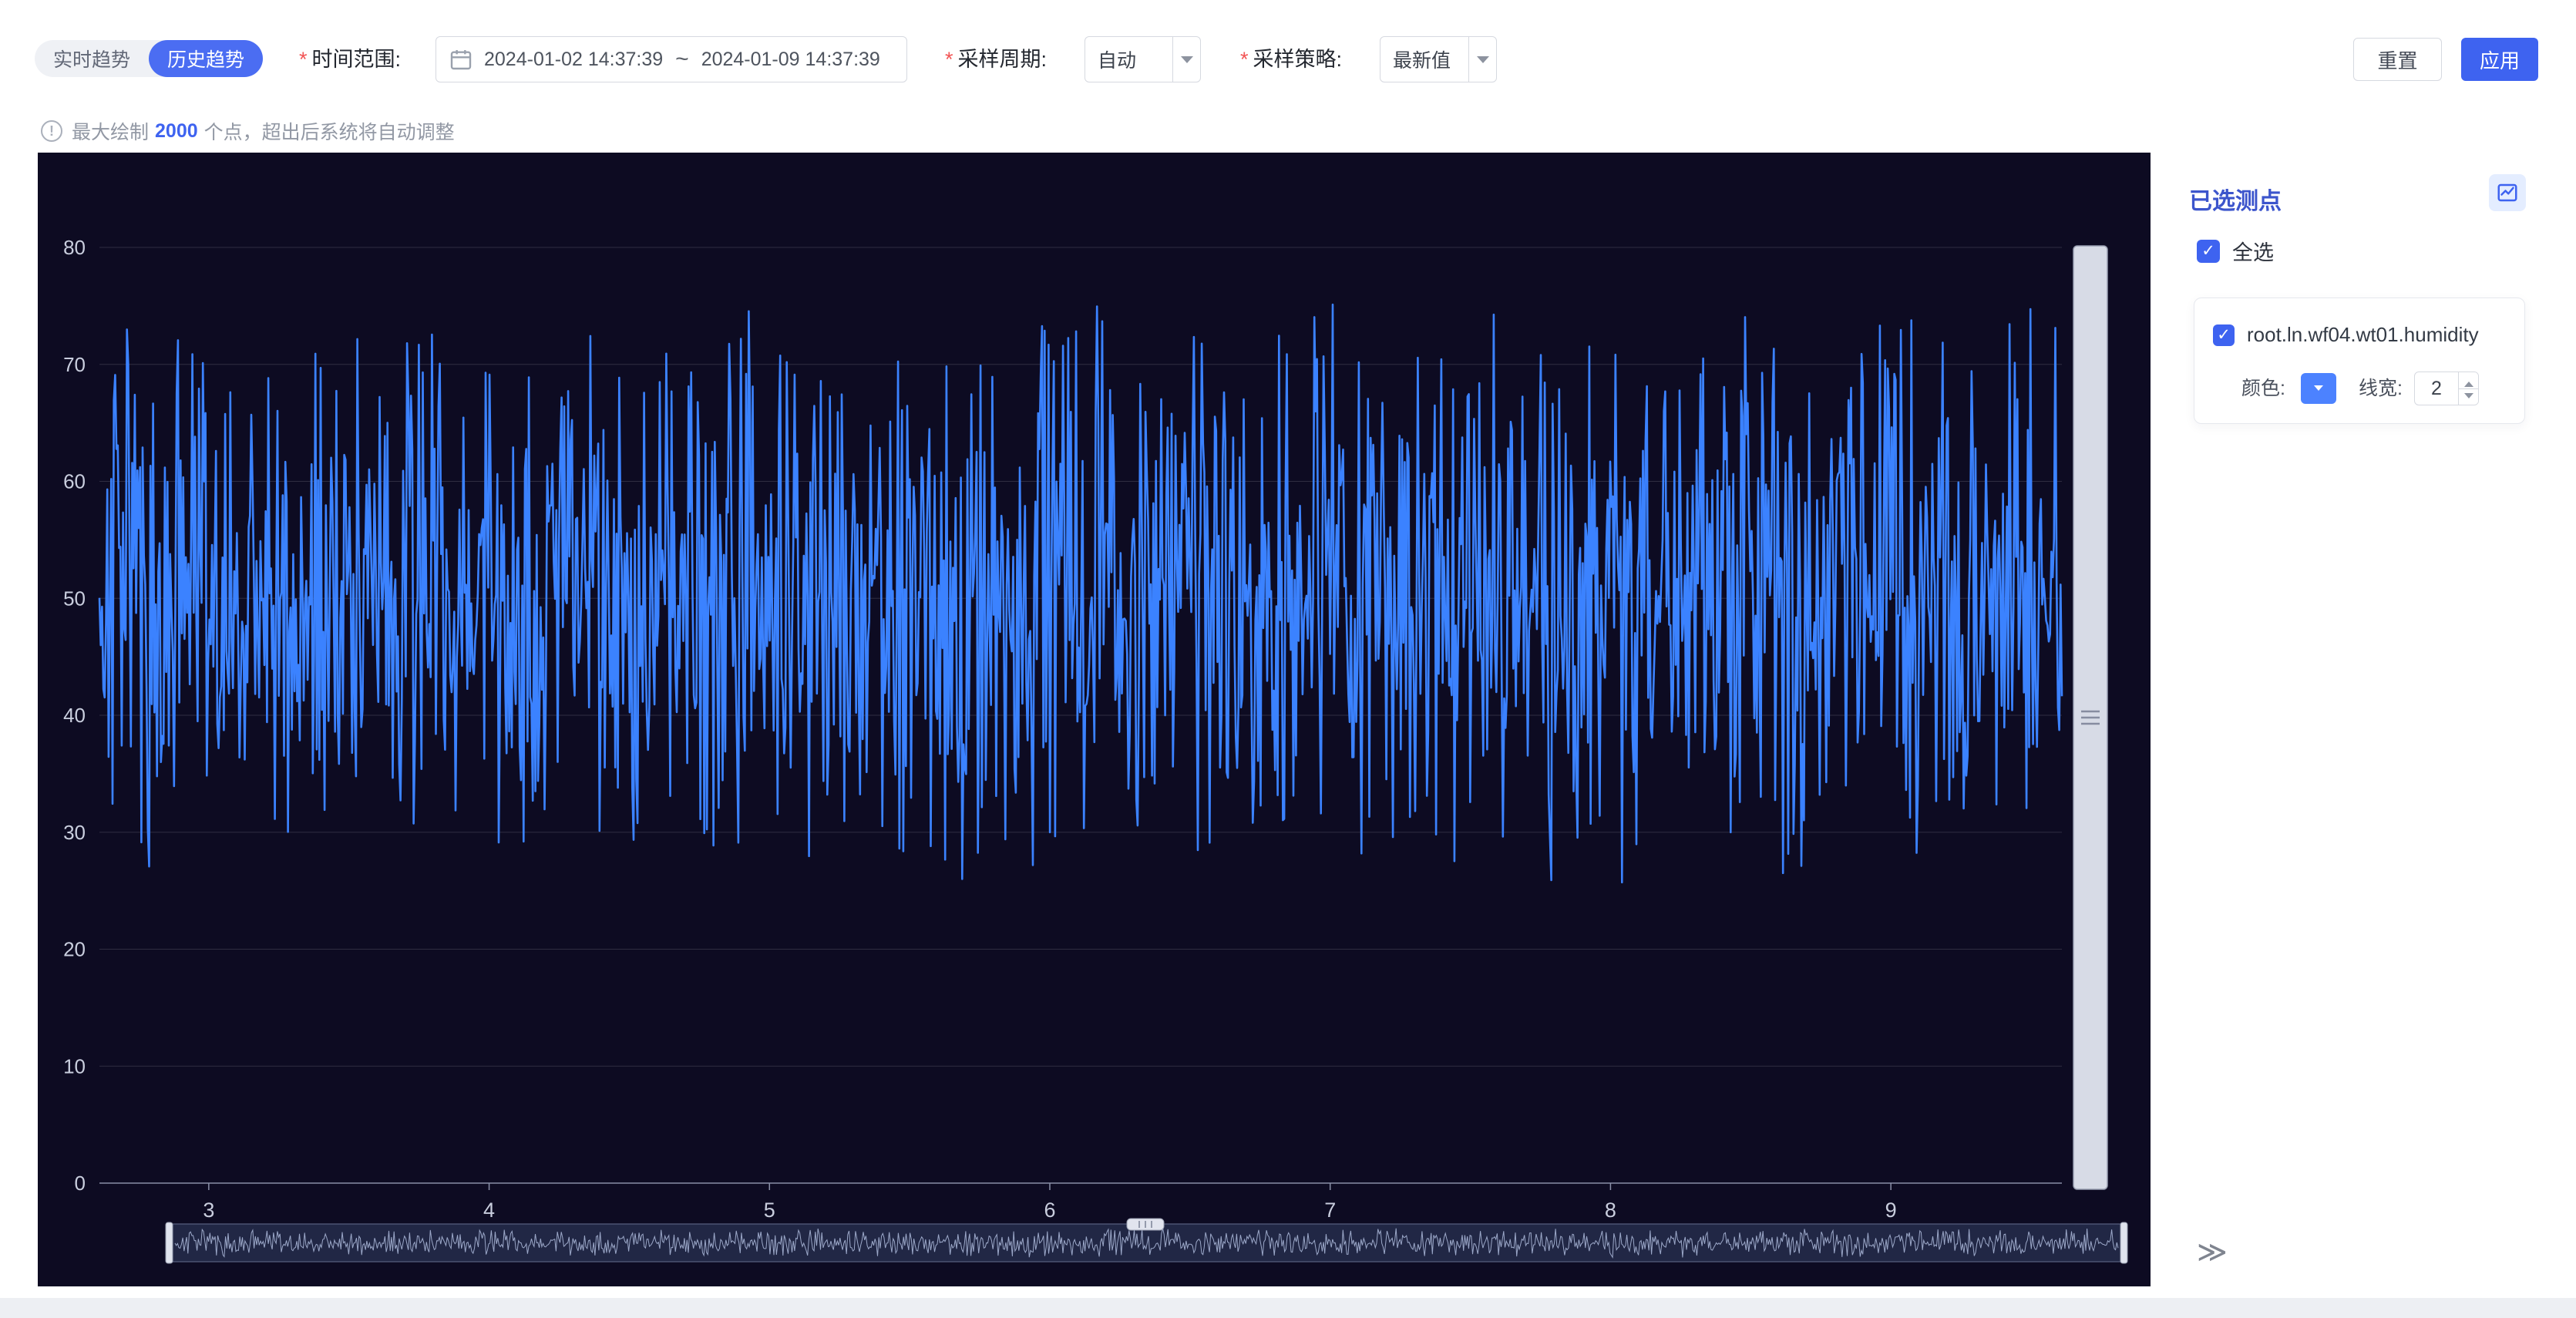  Describe the element at coordinates (1422, 61) in the screenshot. I see `sample-strategy-value: 最新值` at that location.